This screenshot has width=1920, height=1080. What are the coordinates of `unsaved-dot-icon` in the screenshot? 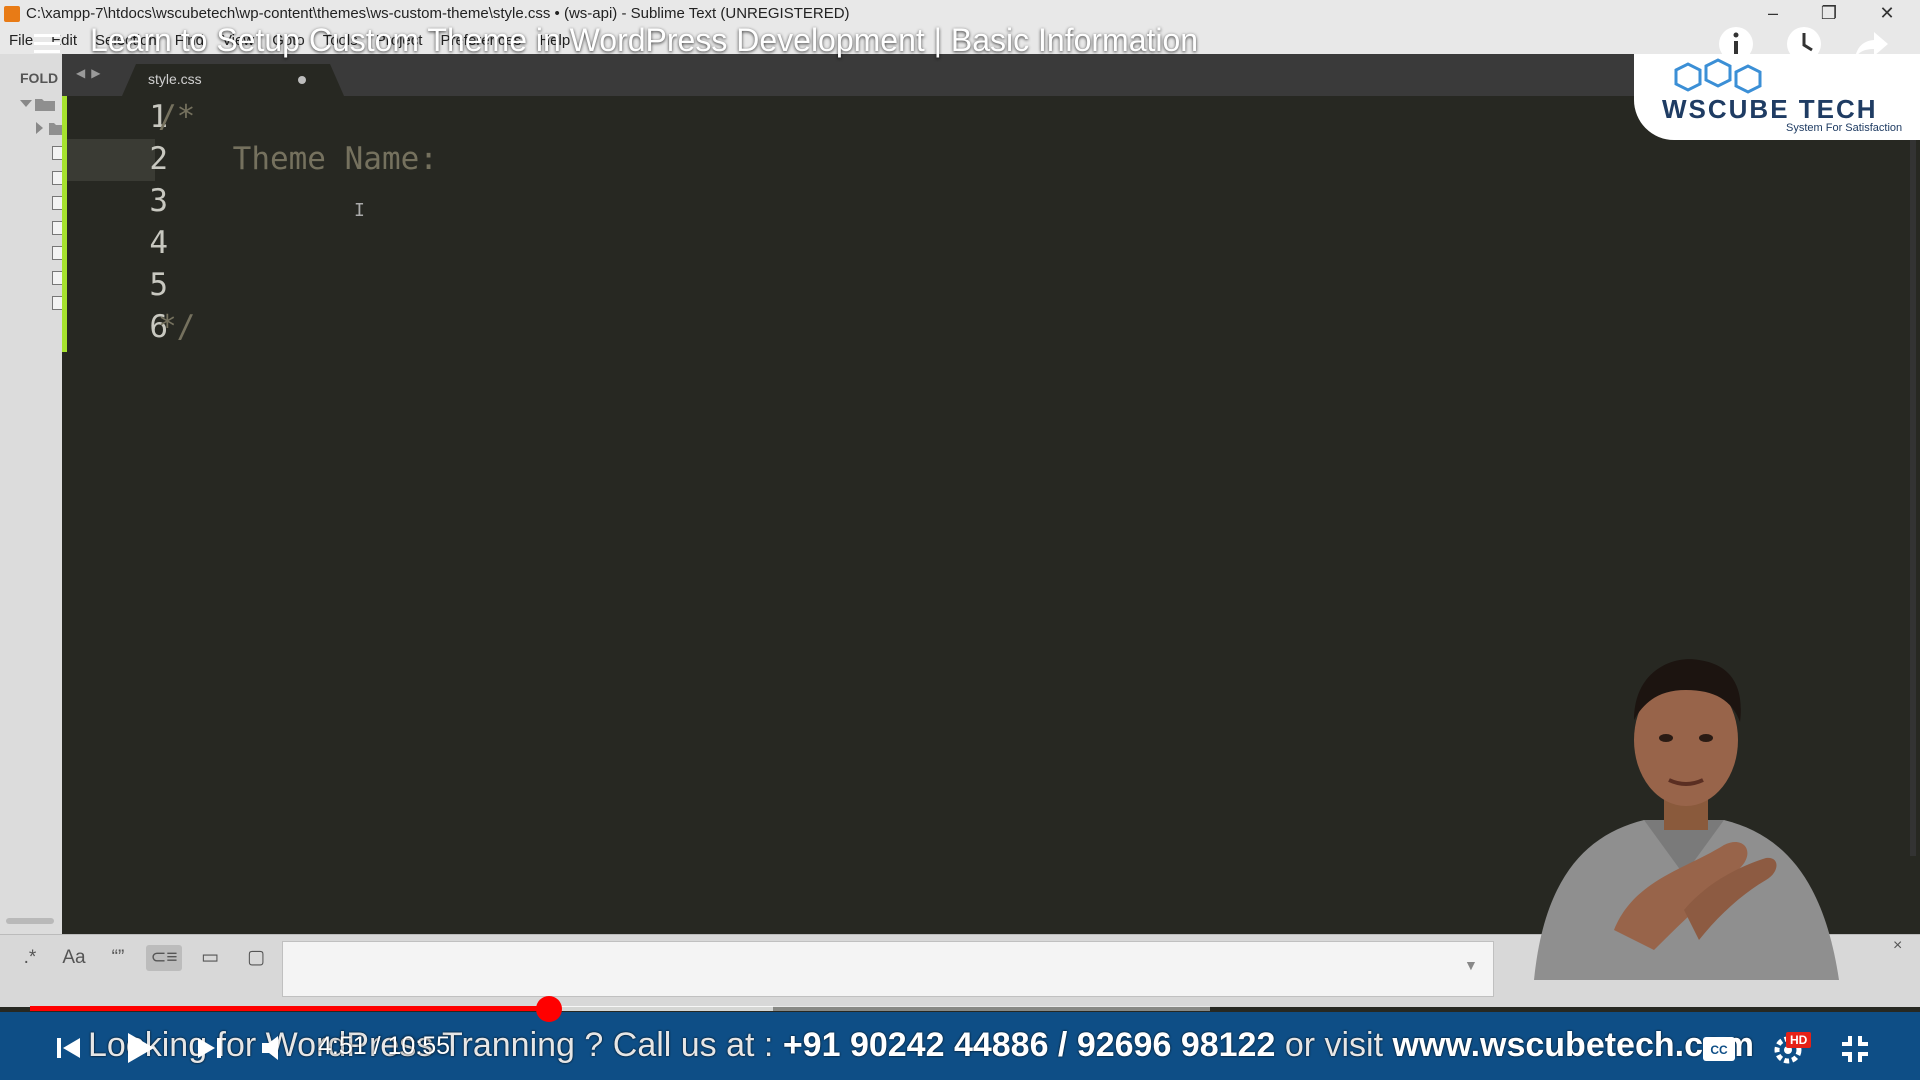 It's located at (302, 80).